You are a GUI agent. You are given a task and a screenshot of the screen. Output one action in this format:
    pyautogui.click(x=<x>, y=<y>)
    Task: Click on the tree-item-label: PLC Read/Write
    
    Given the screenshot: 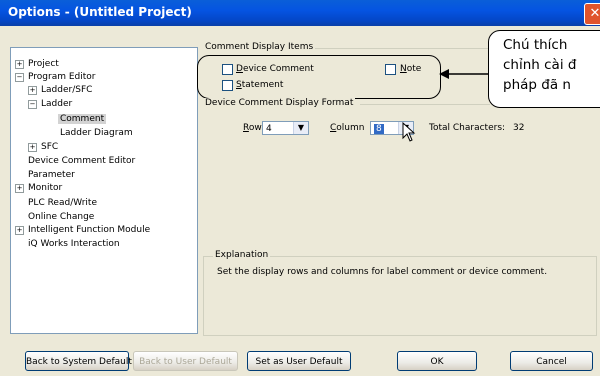 What is the action you would take?
    pyautogui.click(x=62, y=203)
    